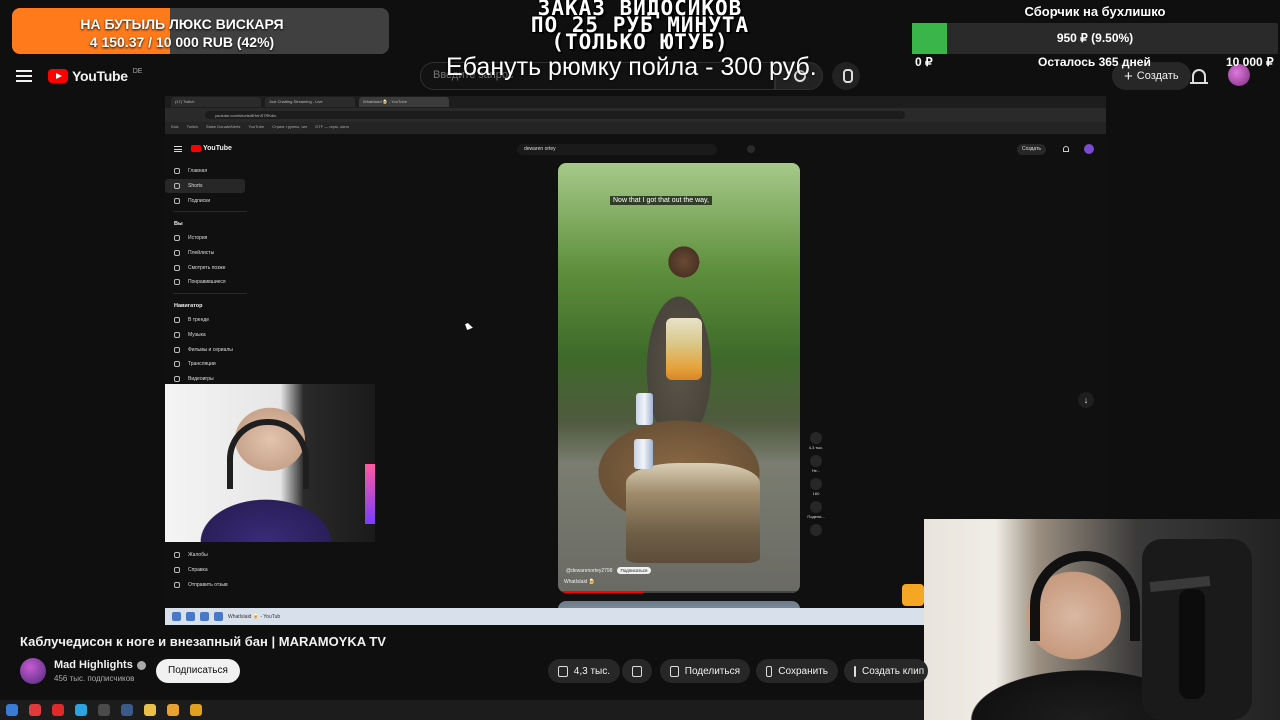 The height and width of the screenshot is (720, 1280). Describe the element at coordinates (205, 186) in the screenshot. I see `inner-sidebar-item-active: Shorts` at that location.